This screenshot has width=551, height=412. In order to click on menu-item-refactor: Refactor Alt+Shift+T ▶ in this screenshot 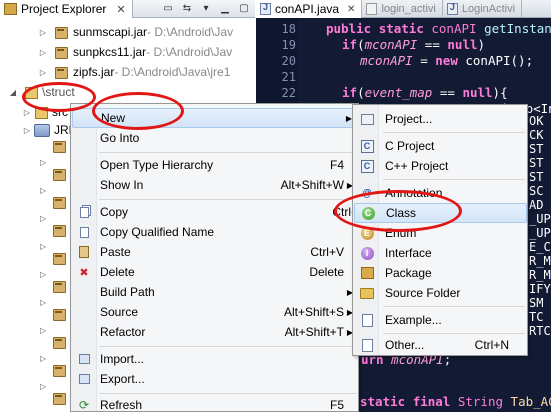, I will do `click(215, 332)`.